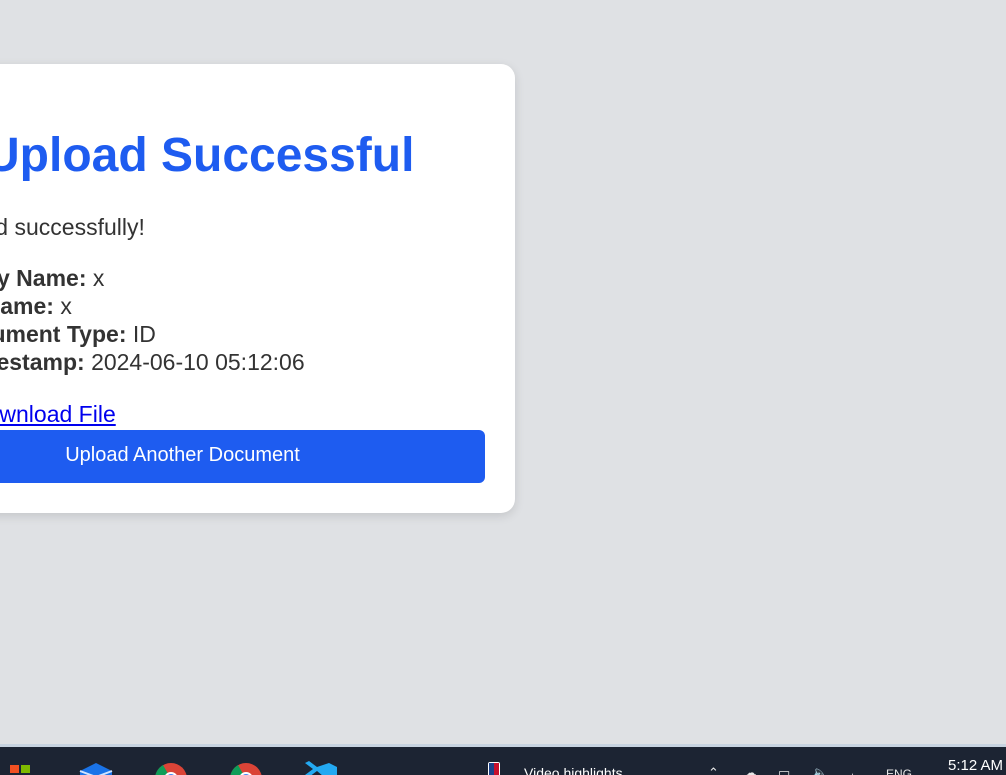 Image resolution: width=1006 pixels, height=775 pixels. Describe the element at coordinates (96, 768) in the screenshot. I see `mail-icon` at that location.